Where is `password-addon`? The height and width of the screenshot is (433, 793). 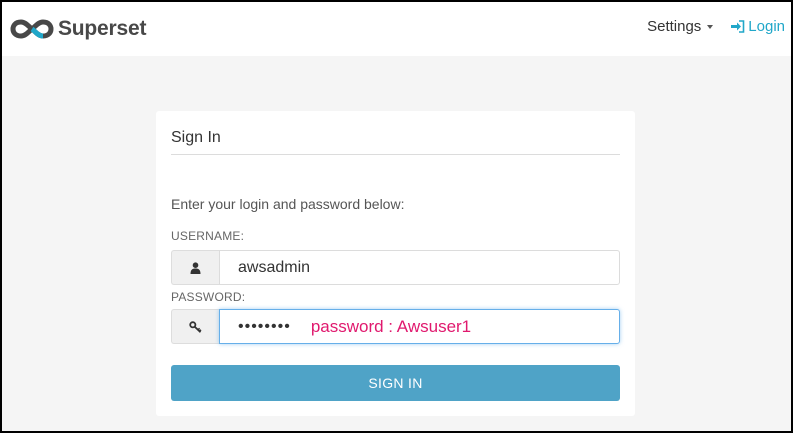
password-addon is located at coordinates (195, 326).